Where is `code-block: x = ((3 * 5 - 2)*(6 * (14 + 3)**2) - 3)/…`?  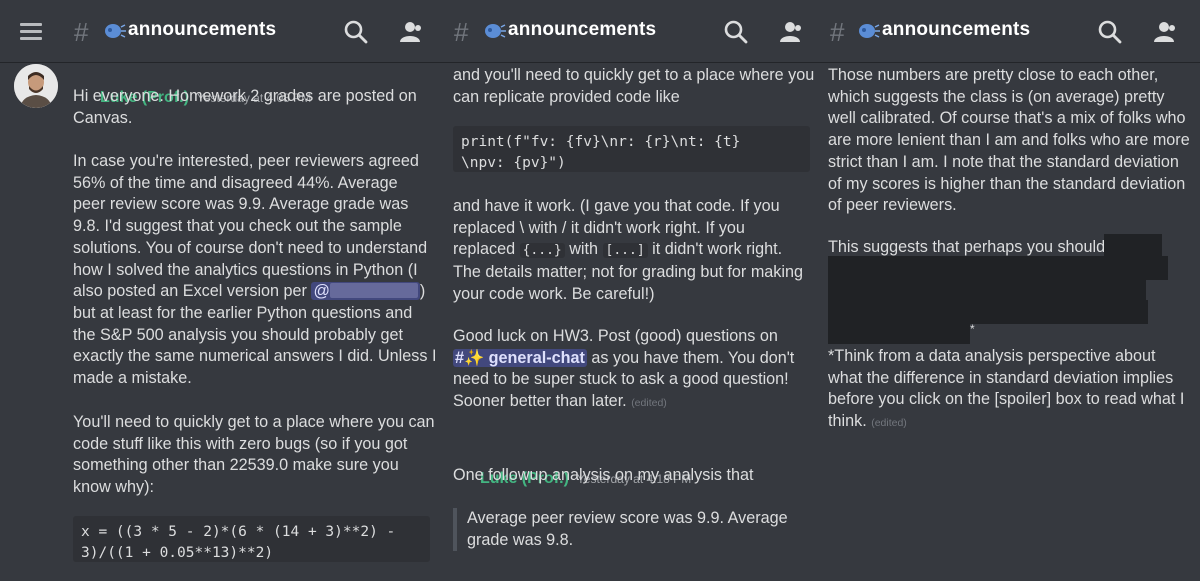
code-block: x = ((3 * 5 - 2)*(6 * (14 + 3)**2) - 3)/… is located at coordinates (251, 539).